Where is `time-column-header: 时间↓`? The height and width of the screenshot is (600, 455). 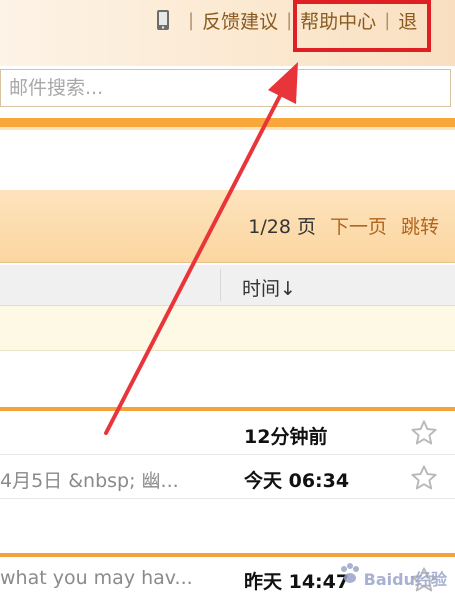 time-column-header: 时间↓ is located at coordinates (269, 287).